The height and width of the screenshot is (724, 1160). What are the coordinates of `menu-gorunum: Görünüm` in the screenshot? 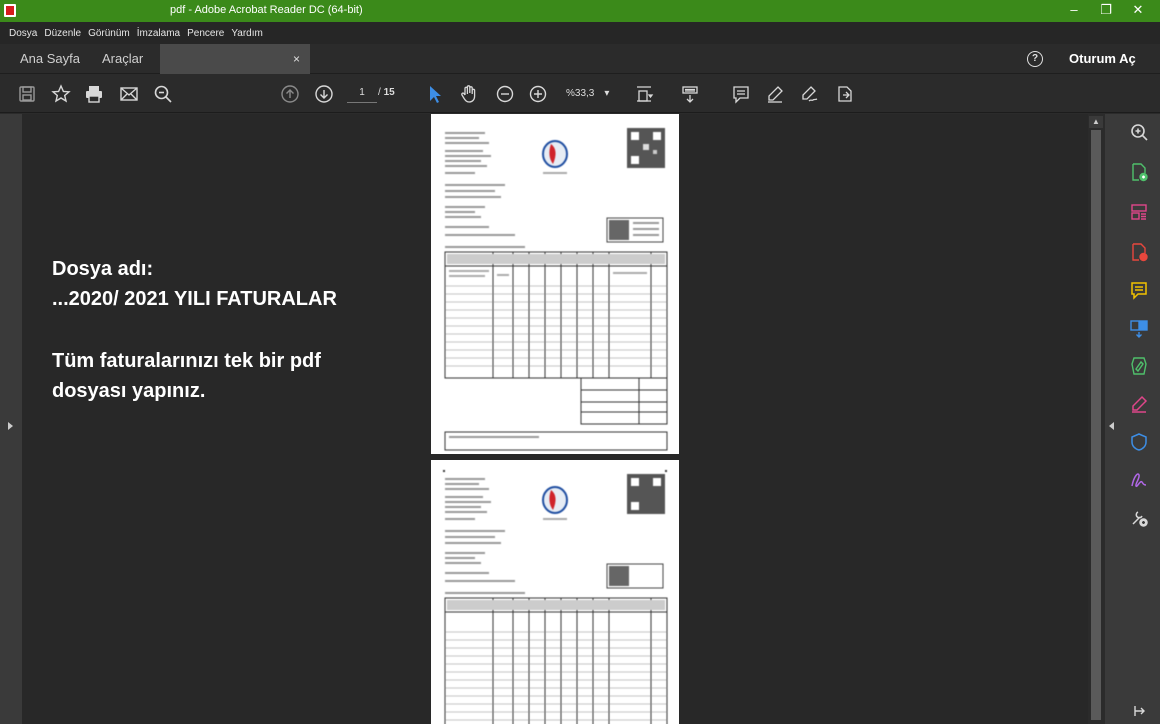 It's located at (109, 33).